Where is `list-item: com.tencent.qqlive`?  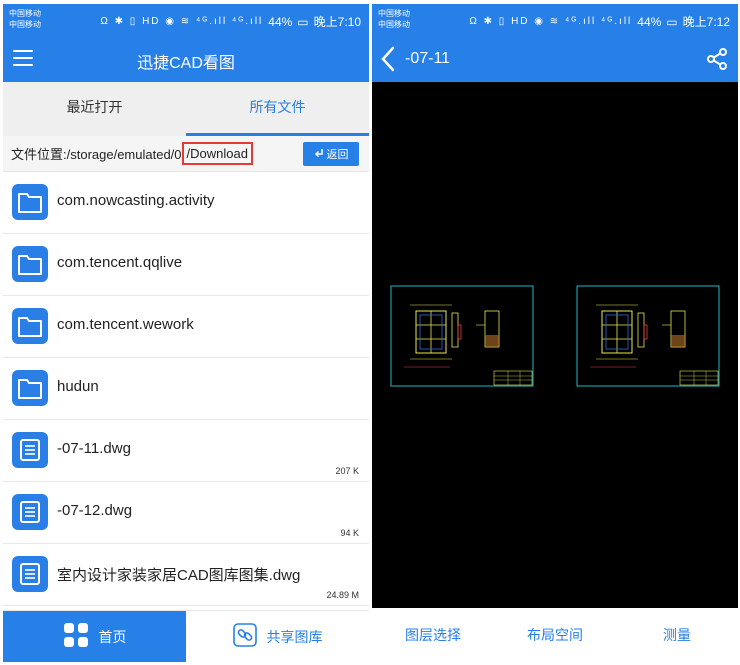 list-item: com.tencent.qqlive is located at coordinates (186, 265).